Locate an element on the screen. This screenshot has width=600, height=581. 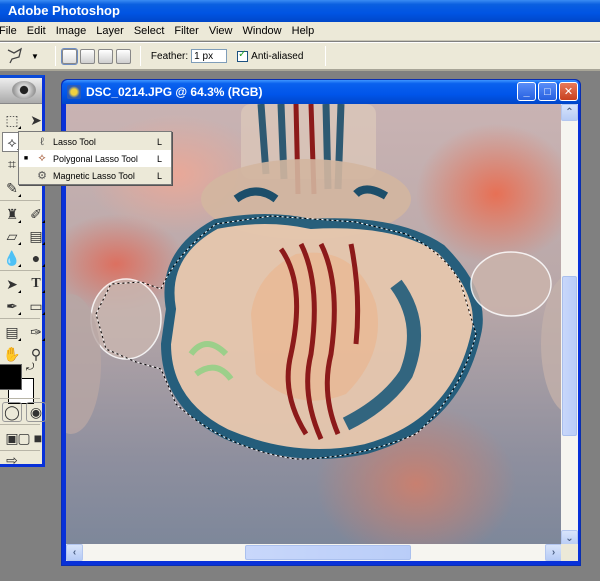
close-icon: ✕ is located at coordinates (568, 91).